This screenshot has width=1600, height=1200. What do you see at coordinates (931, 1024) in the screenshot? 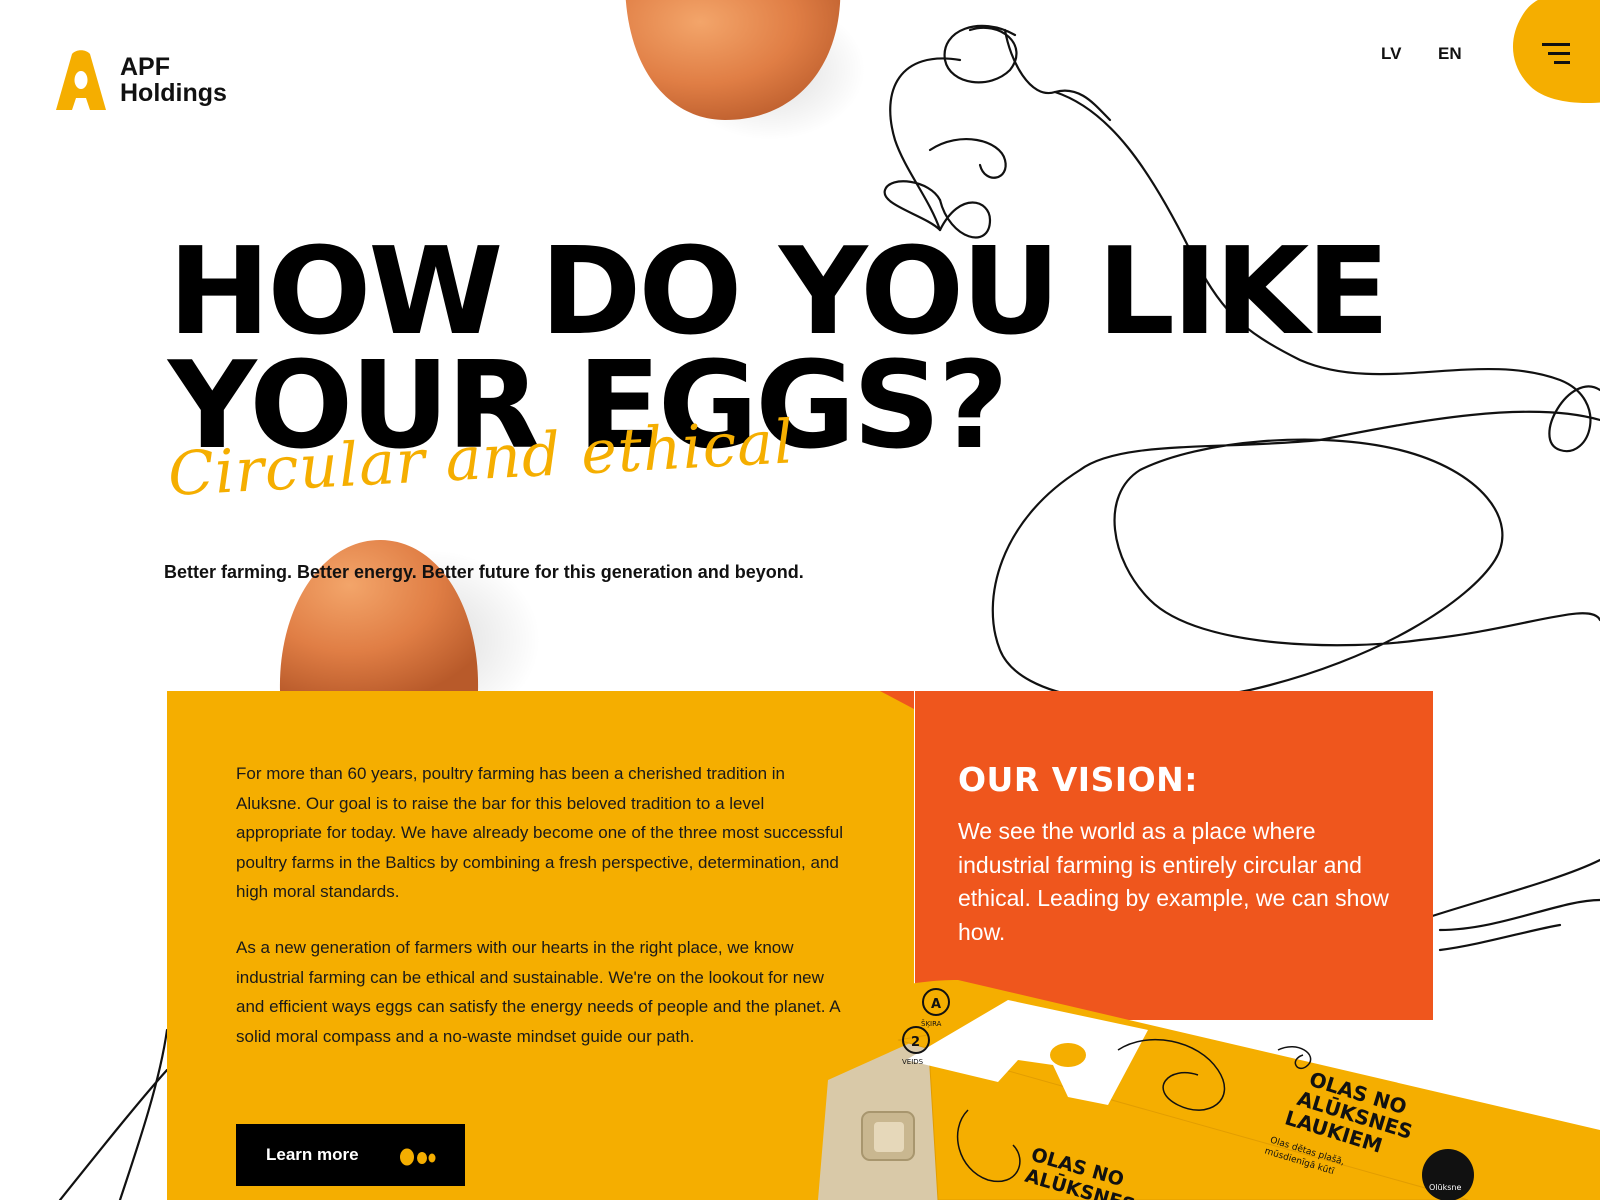
I see `carton-label-skira: ŠĶIRA` at bounding box center [931, 1024].